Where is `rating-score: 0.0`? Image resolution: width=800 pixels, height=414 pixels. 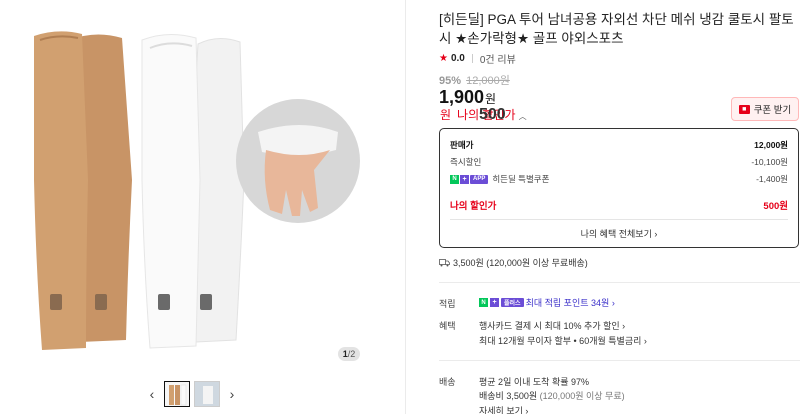 rating-score: 0.0 is located at coordinates (457, 58).